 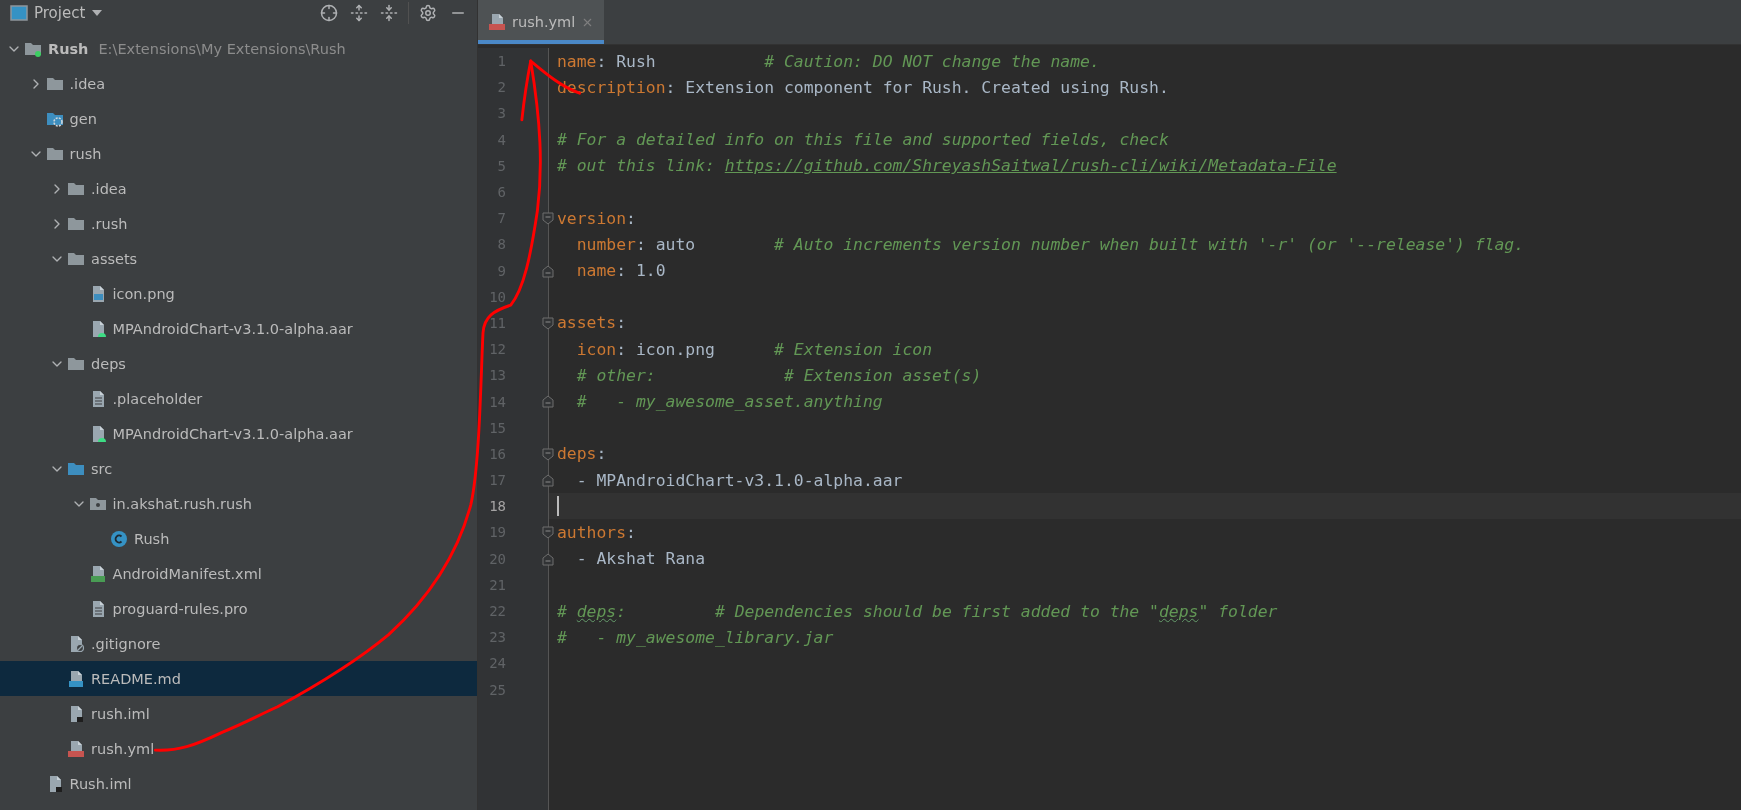 I want to click on code-line: - MPAndroidChart-v3.1.0-alpha.aar, so click(x=739, y=480).